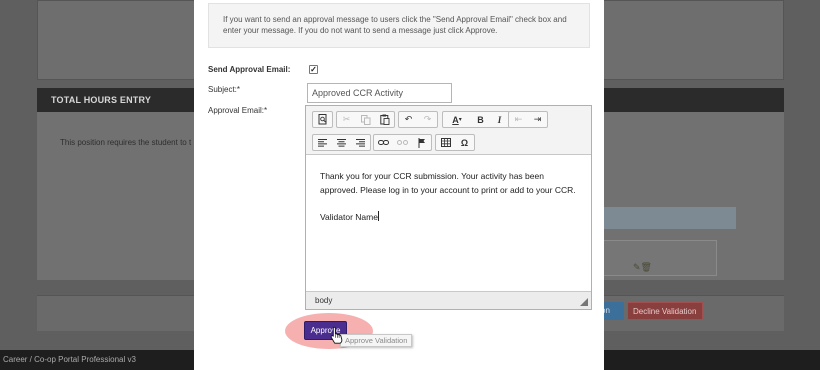  What do you see at coordinates (378, 215) in the screenshot?
I see `text-caret` at bounding box center [378, 215].